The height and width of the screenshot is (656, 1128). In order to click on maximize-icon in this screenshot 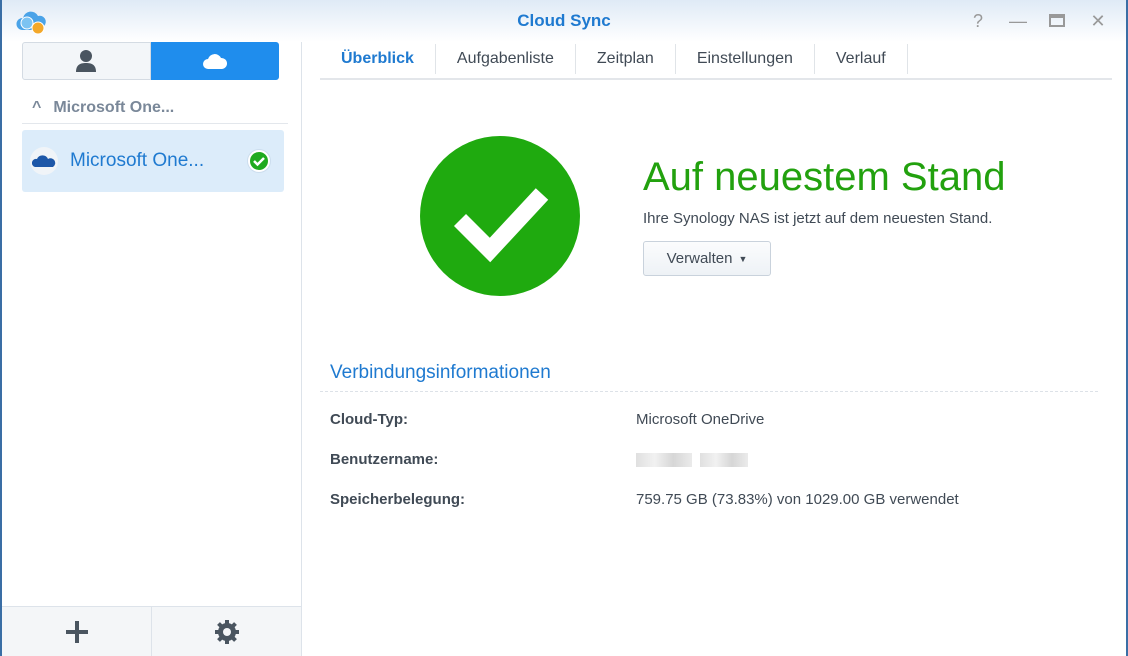, I will do `click(1057, 21)`.